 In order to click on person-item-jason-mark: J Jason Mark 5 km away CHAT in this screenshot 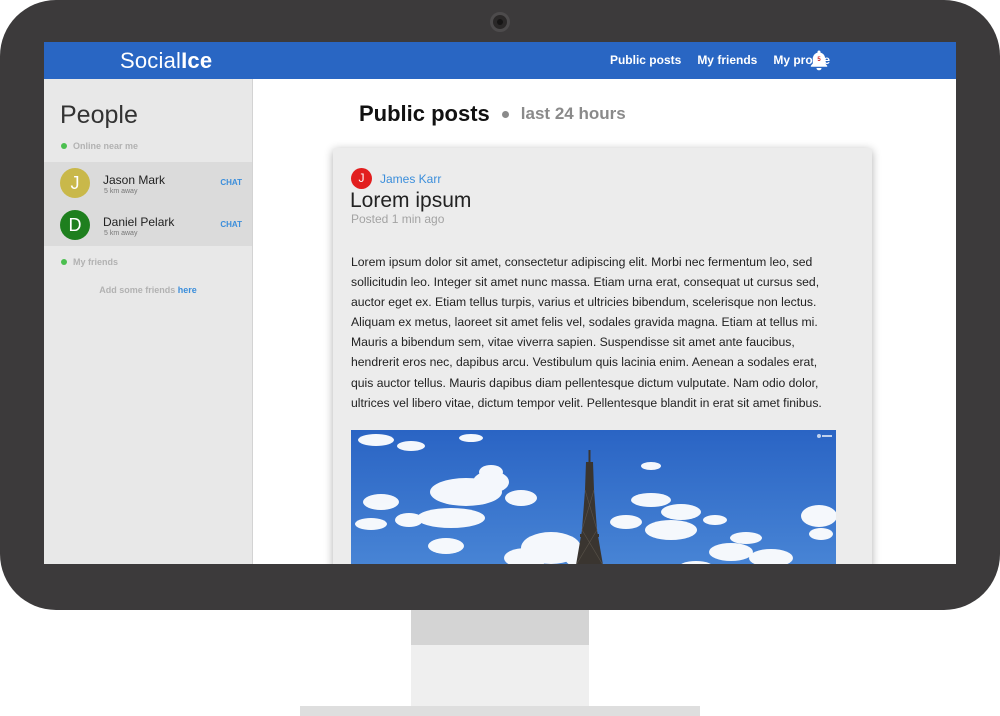, I will do `click(148, 183)`.